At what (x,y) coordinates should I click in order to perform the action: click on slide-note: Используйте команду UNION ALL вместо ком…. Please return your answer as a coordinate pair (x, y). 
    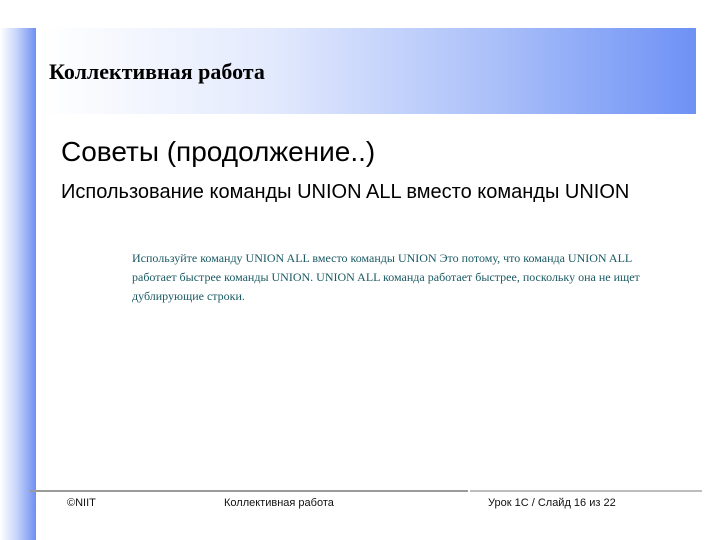
    Looking at the image, I should click on (386, 277).